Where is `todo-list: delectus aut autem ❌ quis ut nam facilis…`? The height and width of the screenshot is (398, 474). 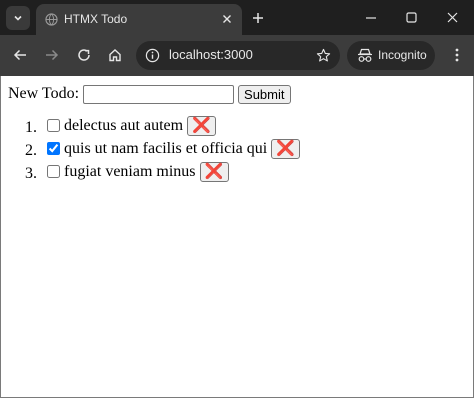 todo-list: delectus aut autem ❌ quis ut nam facilis… is located at coordinates (151, 148).